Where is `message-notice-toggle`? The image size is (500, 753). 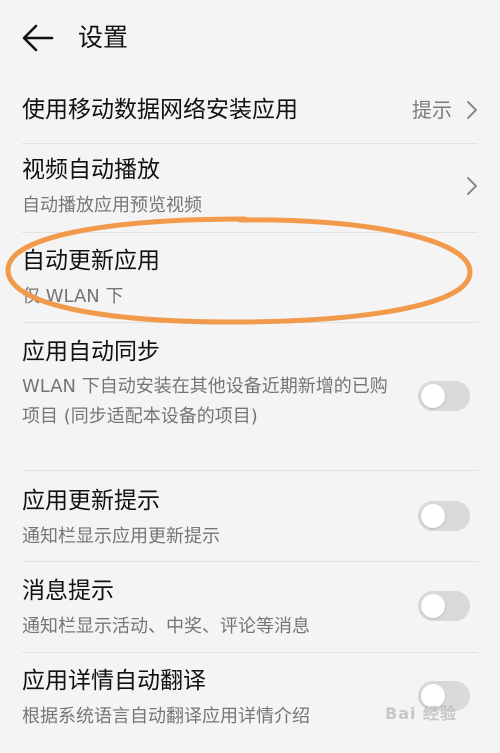
message-notice-toggle is located at coordinates (444, 606).